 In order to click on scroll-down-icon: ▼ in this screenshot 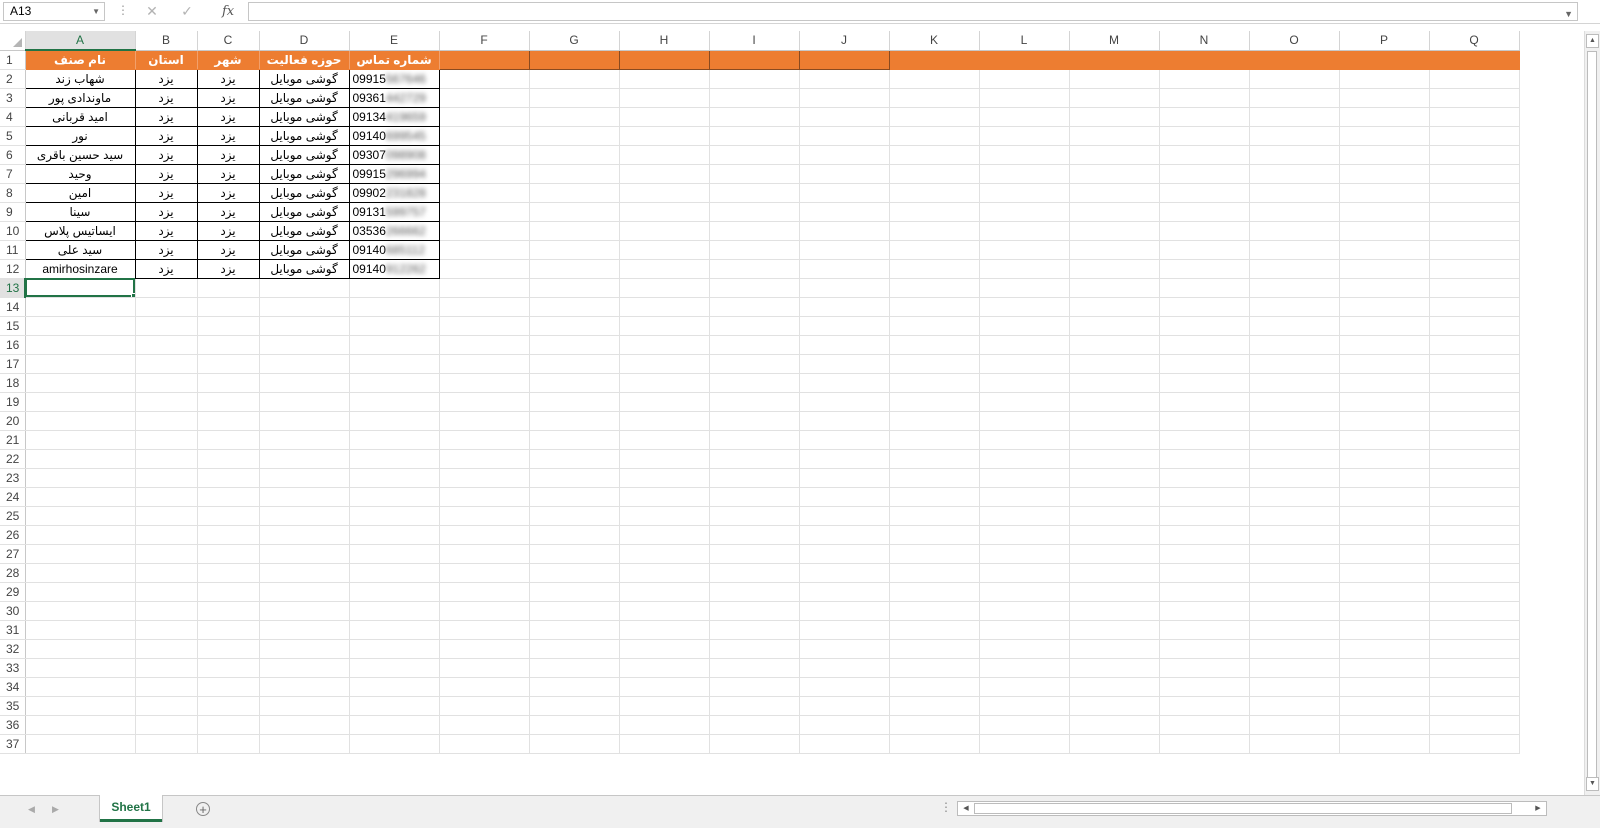, I will do `click(1592, 784)`.